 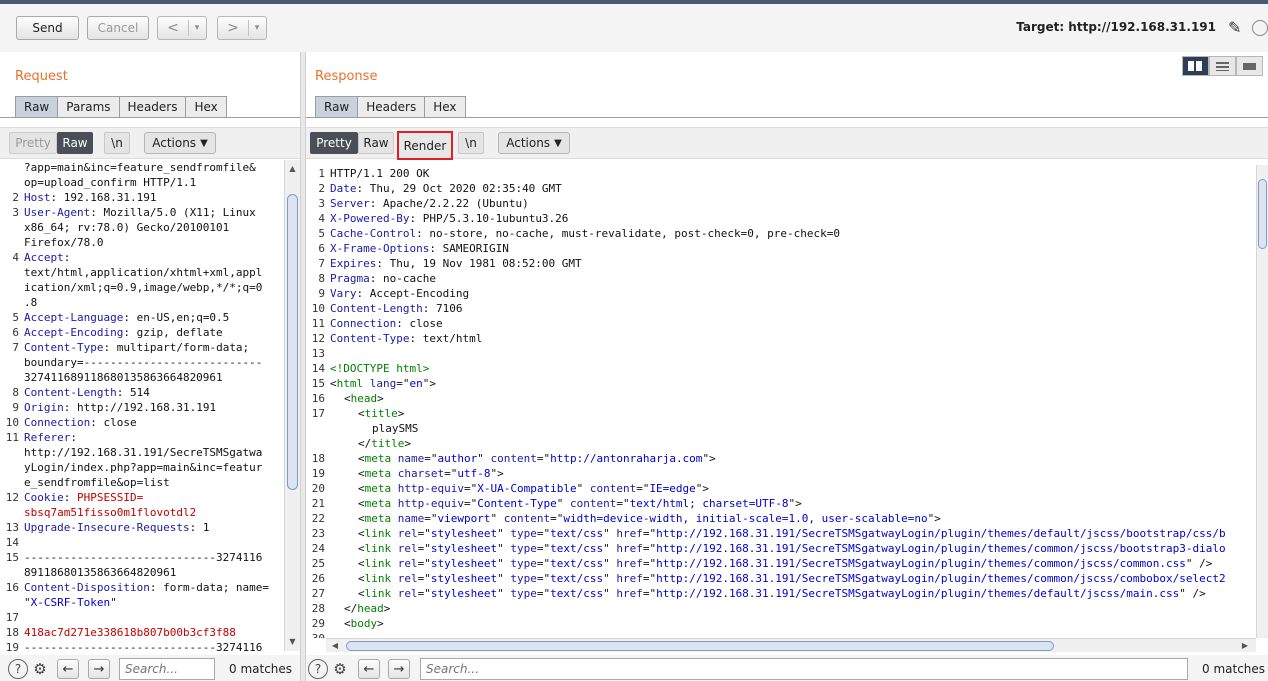 What do you see at coordinates (318, 353) in the screenshot?
I see `code-line: 13` at bounding box center [318, 353].